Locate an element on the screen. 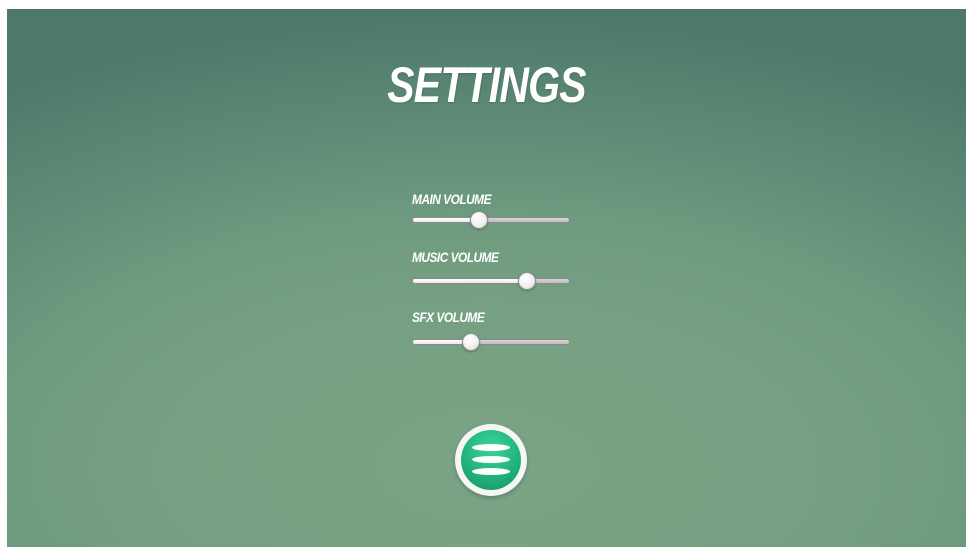 Image resolution: width=967 pixels, height=547 pixels. main-volume-fill is located at coordinates (446, 220).